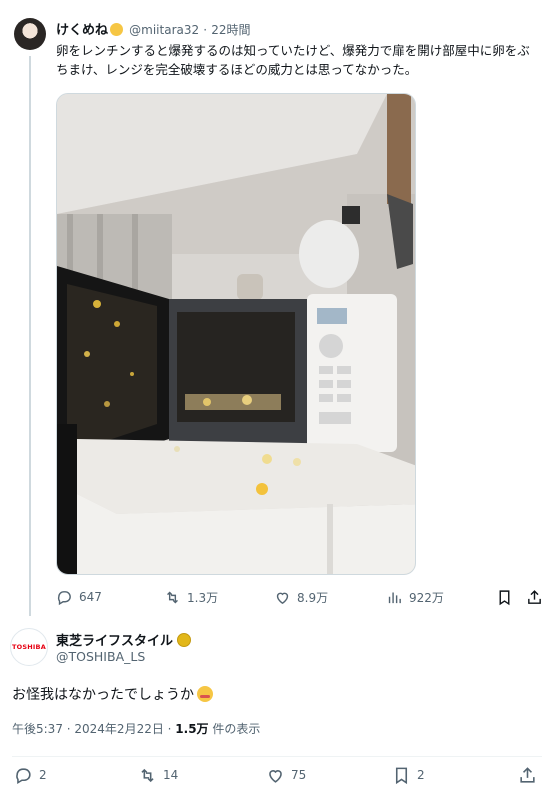 The image size is (554, 800). What do you see at coordinates (114, 639) in the screenshot?
I see `display-name: 東芝ライフスタイル` at bounding box center [114, 639].